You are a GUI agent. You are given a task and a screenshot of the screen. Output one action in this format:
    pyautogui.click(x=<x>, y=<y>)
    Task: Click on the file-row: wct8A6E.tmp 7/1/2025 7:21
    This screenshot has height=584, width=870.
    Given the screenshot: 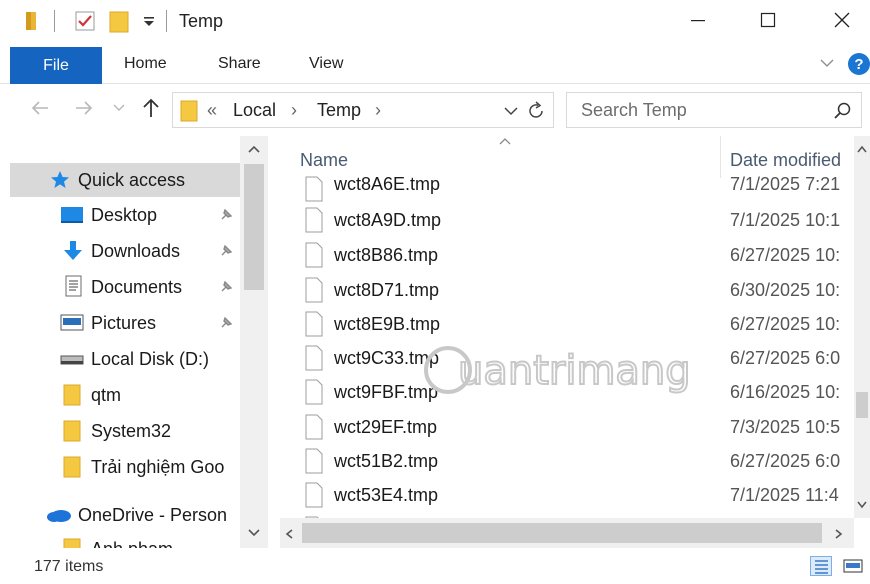 What is the action you would take?
    pyautogui.click(x=567, y=189)
    